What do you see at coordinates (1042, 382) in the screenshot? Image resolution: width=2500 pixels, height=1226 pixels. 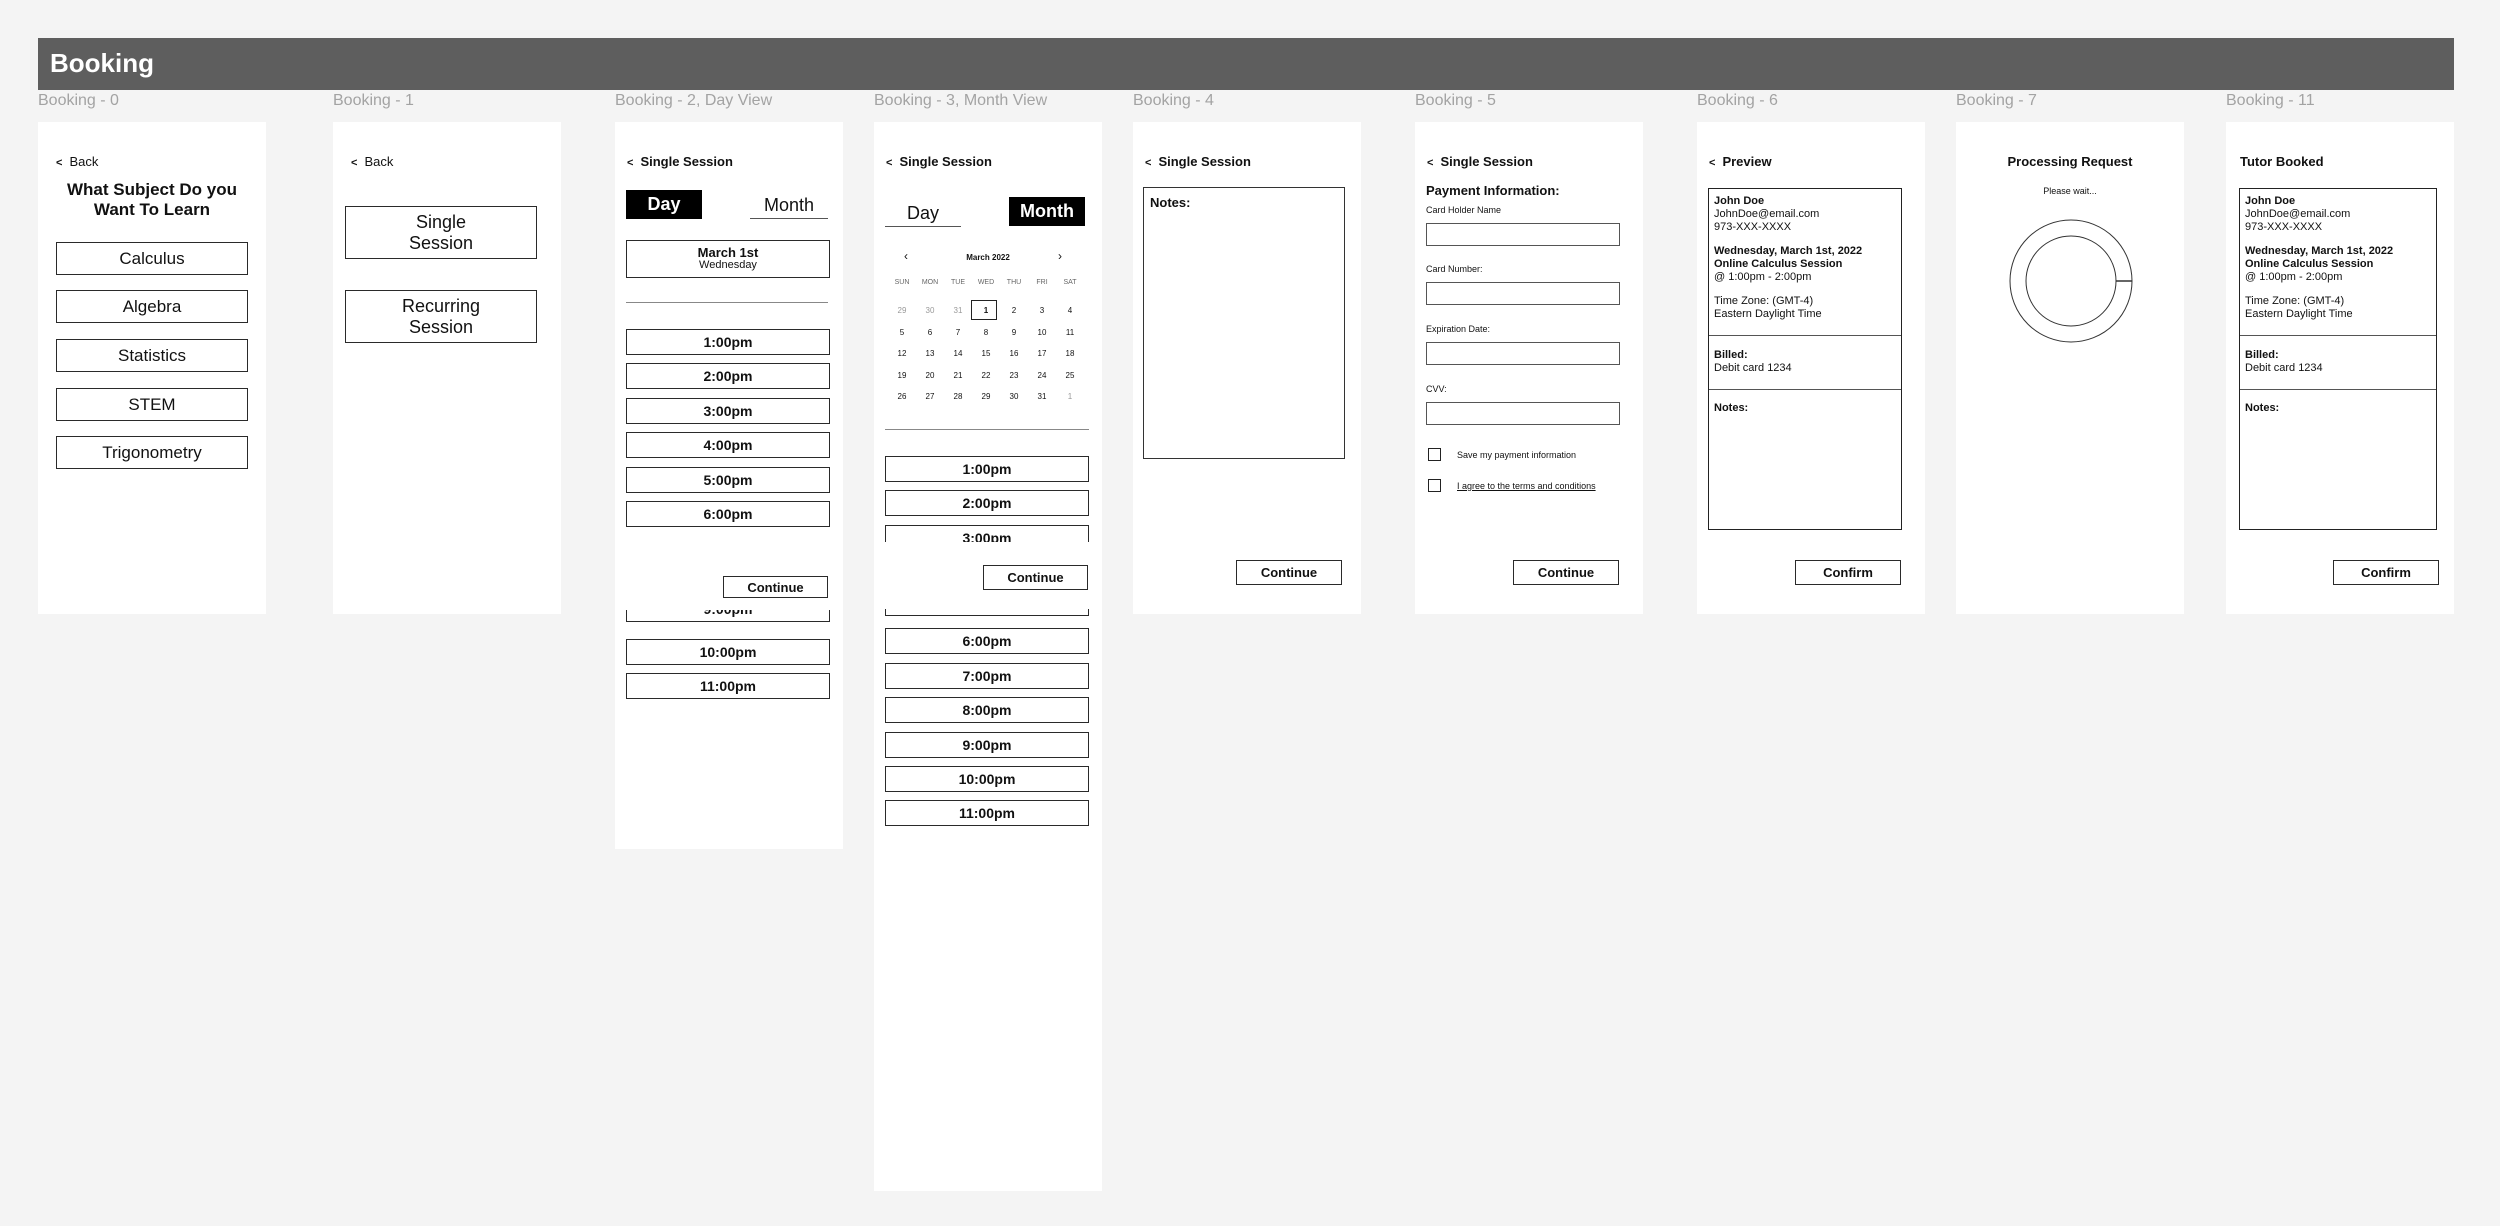 I see `calendar-day: 24` at bounding box center [1042, 382].